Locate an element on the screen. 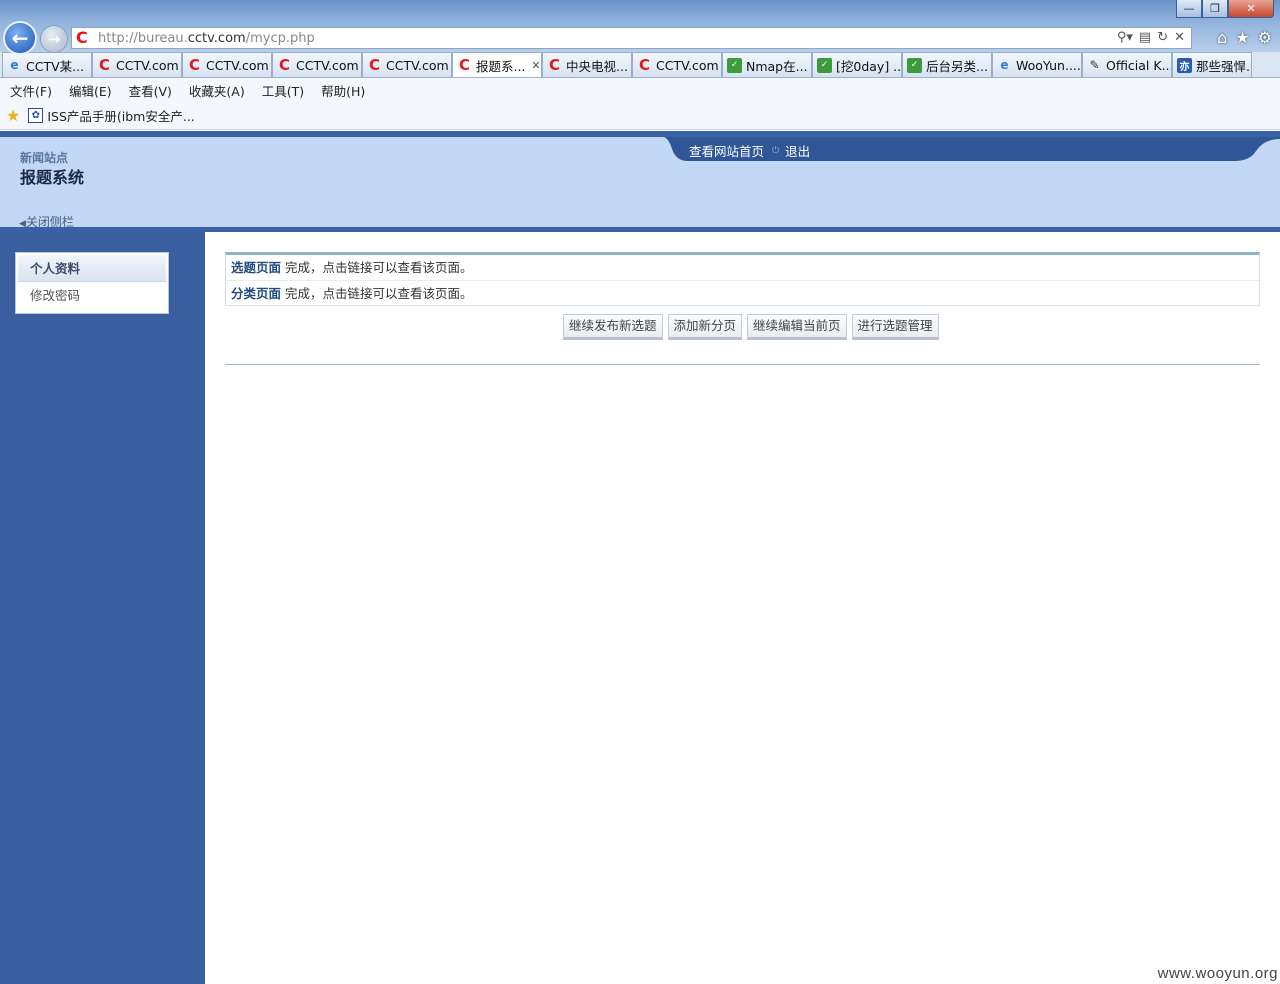  sidebar-menu: 个人资料 修改密码 is located at coordinates (92, 283).